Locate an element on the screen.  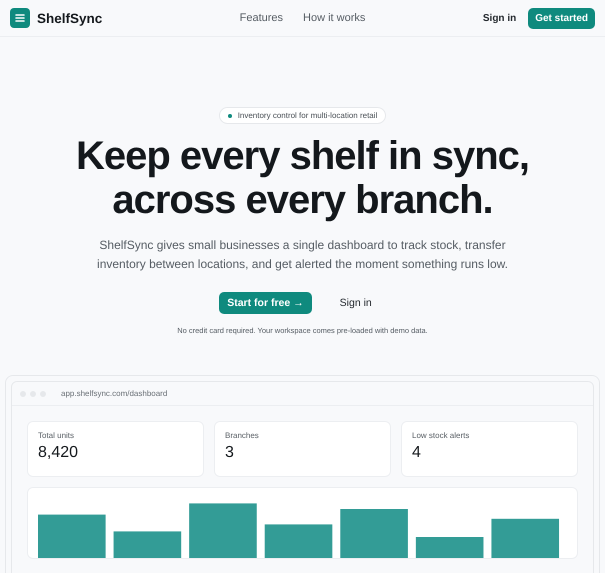
url-text: app.shelfsync.com/dashboard is located at coordinates (114, 393).